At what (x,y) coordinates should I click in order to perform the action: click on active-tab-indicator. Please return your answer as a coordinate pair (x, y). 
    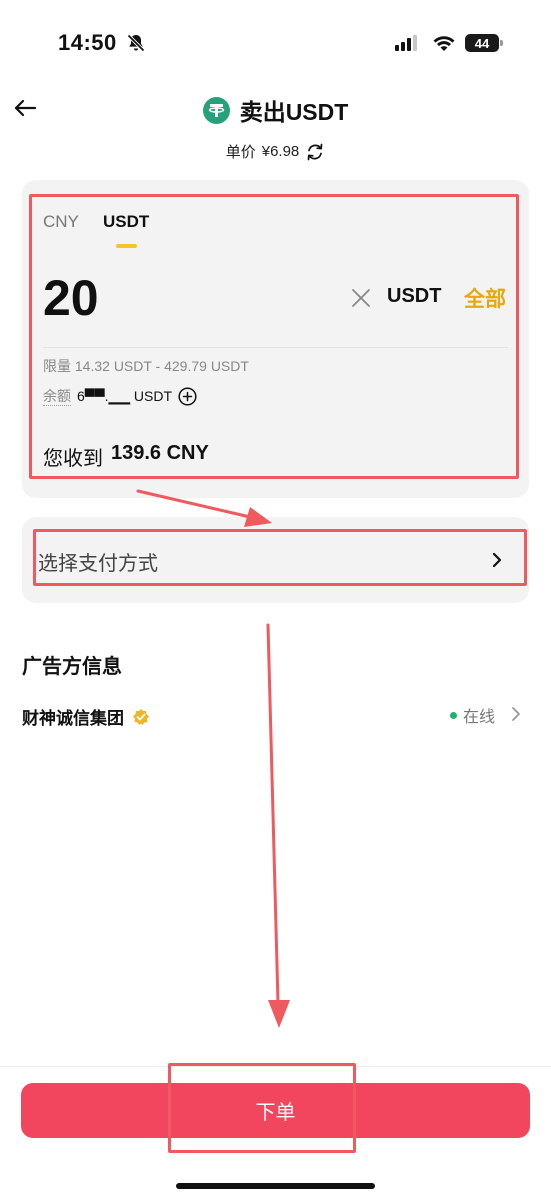
    Looking at the image, I should click on (126, 246).